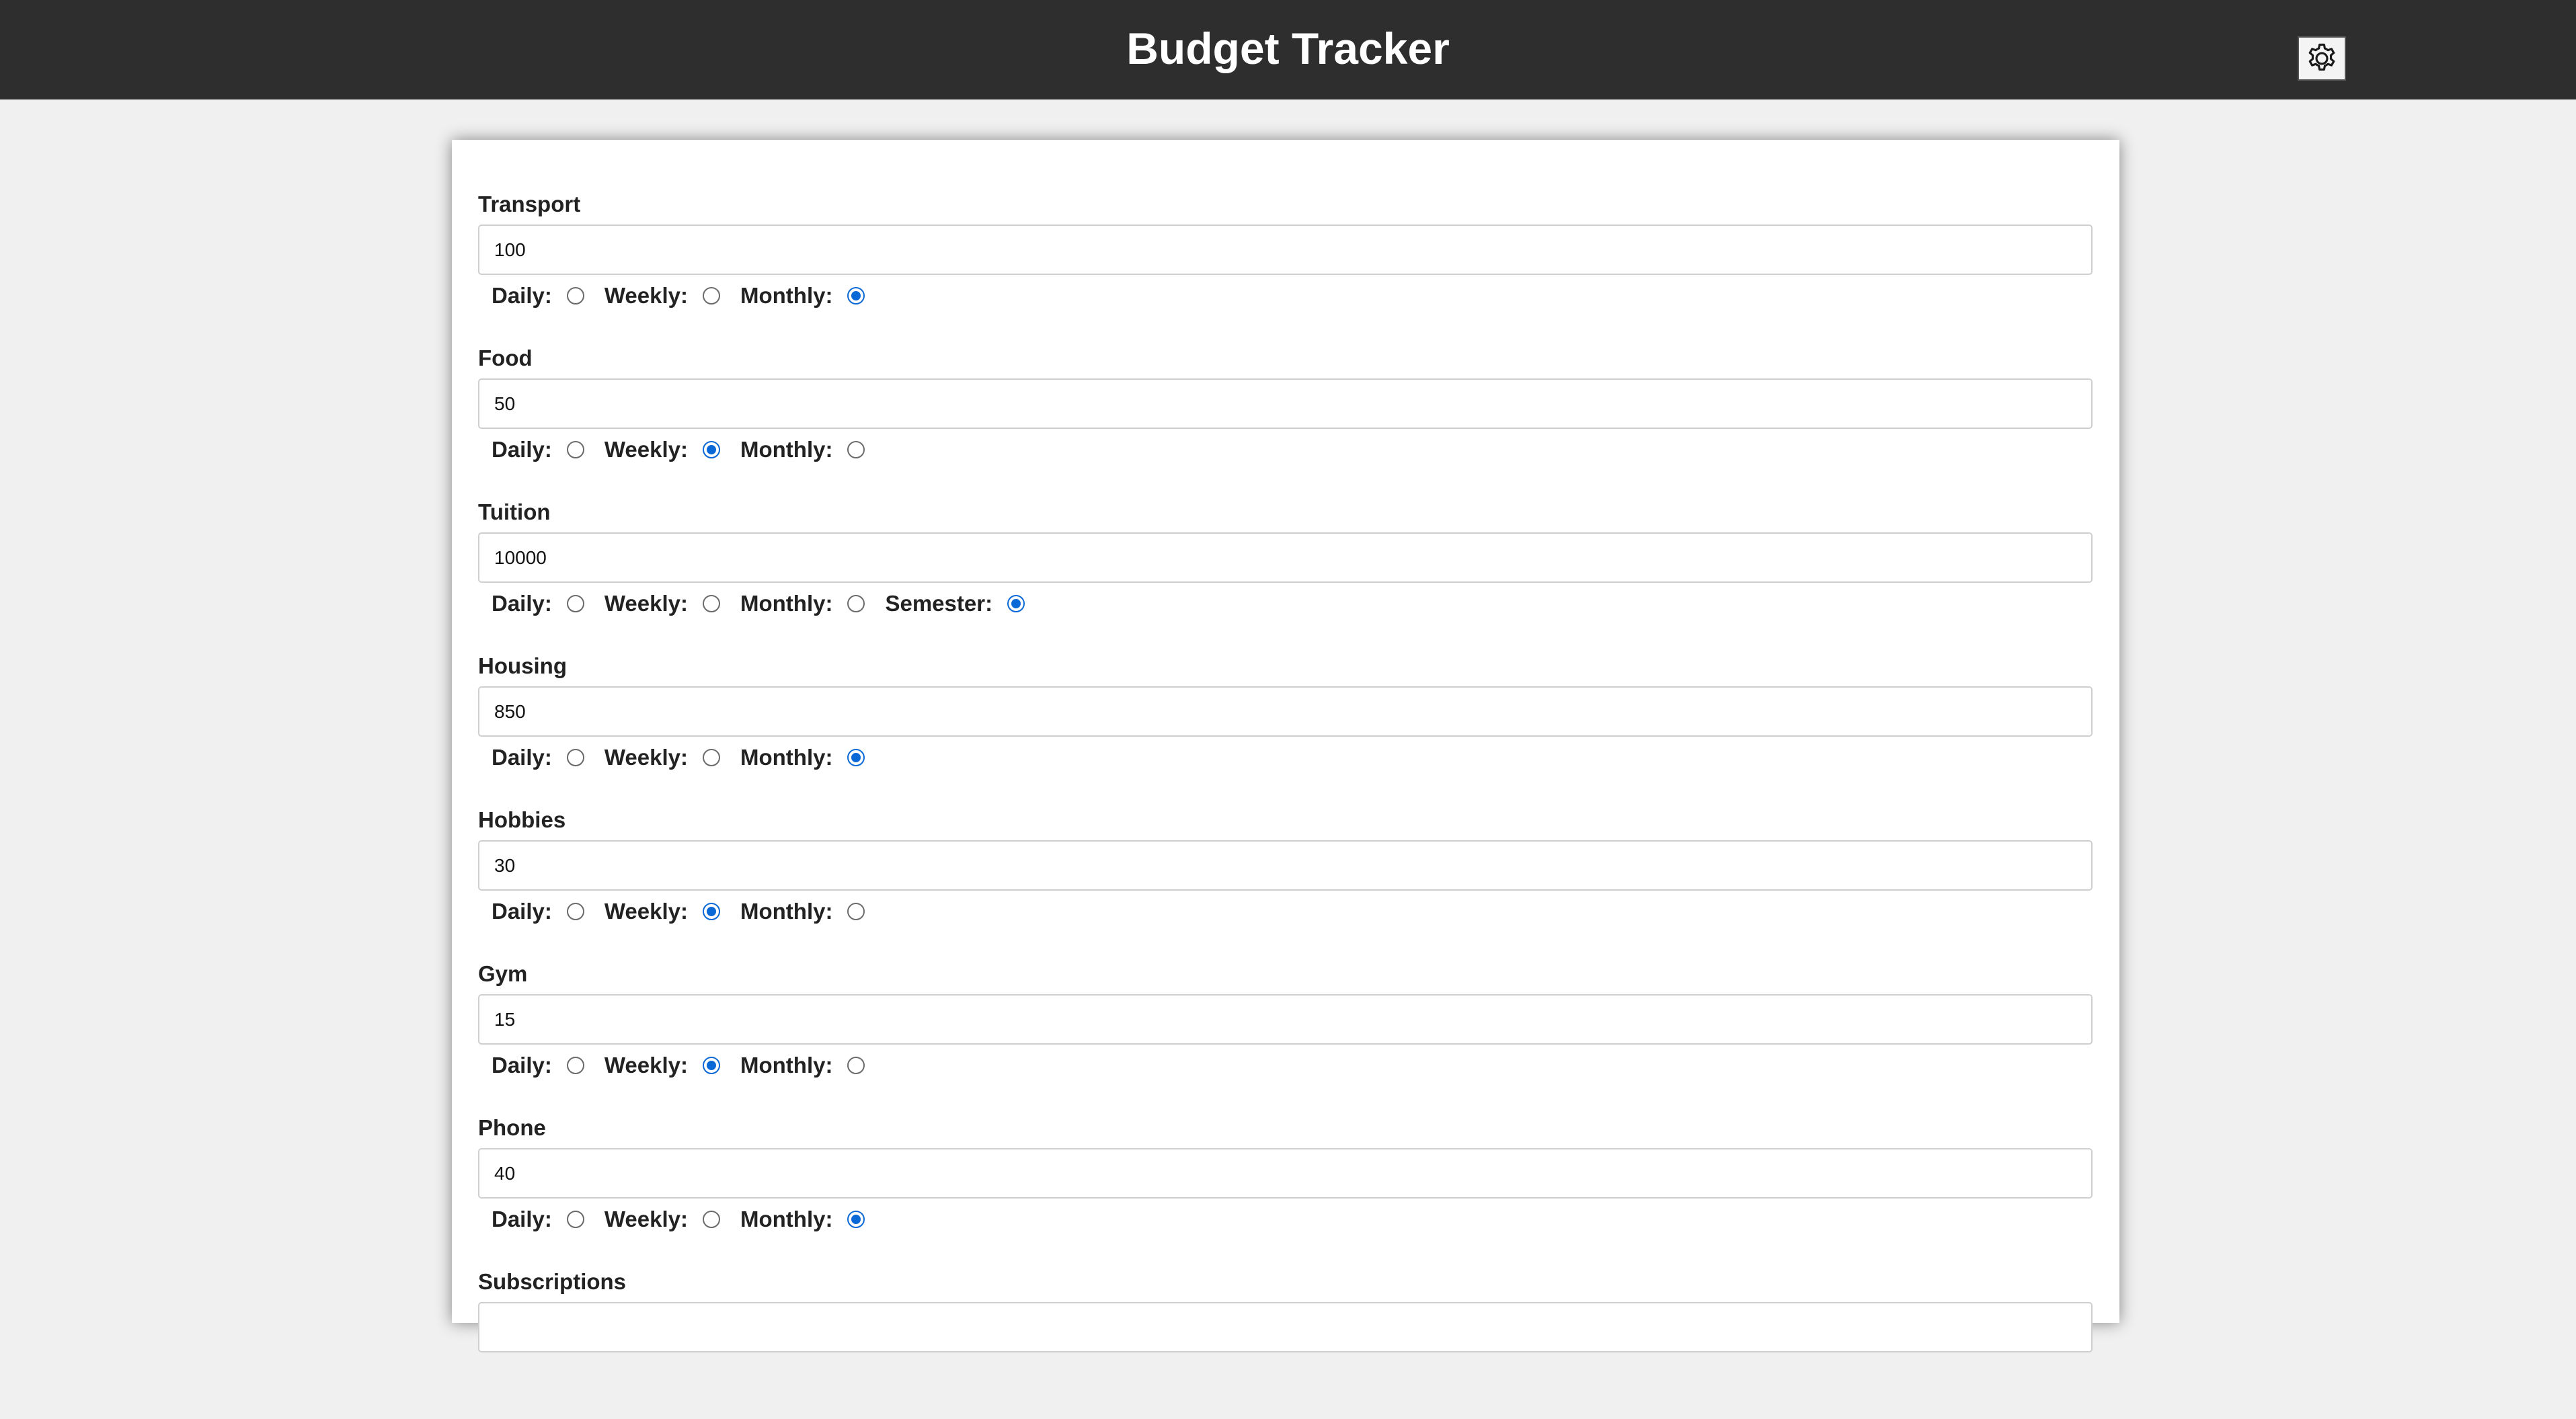 The height and width of the screenshot is (1419, 2576). I want to click on phone-amount-input, so click(1286, 1173).